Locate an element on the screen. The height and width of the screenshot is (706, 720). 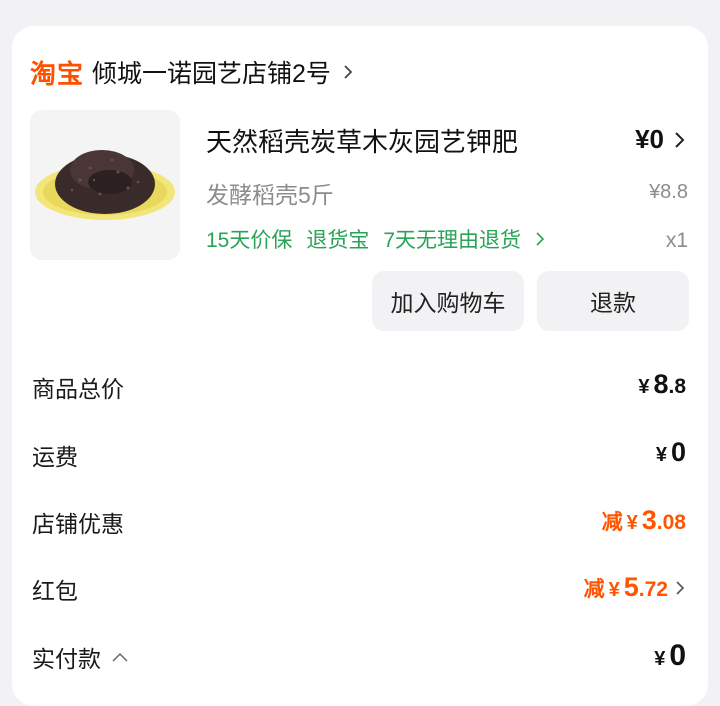
paid-value: ¥ 0 is located at coordinates (670, 656).